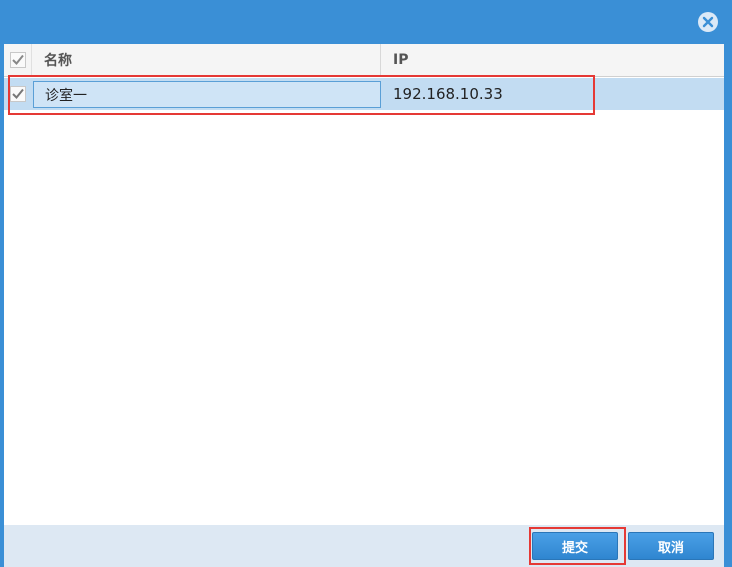  I want to click on row-checkbox, so click(18, 94).